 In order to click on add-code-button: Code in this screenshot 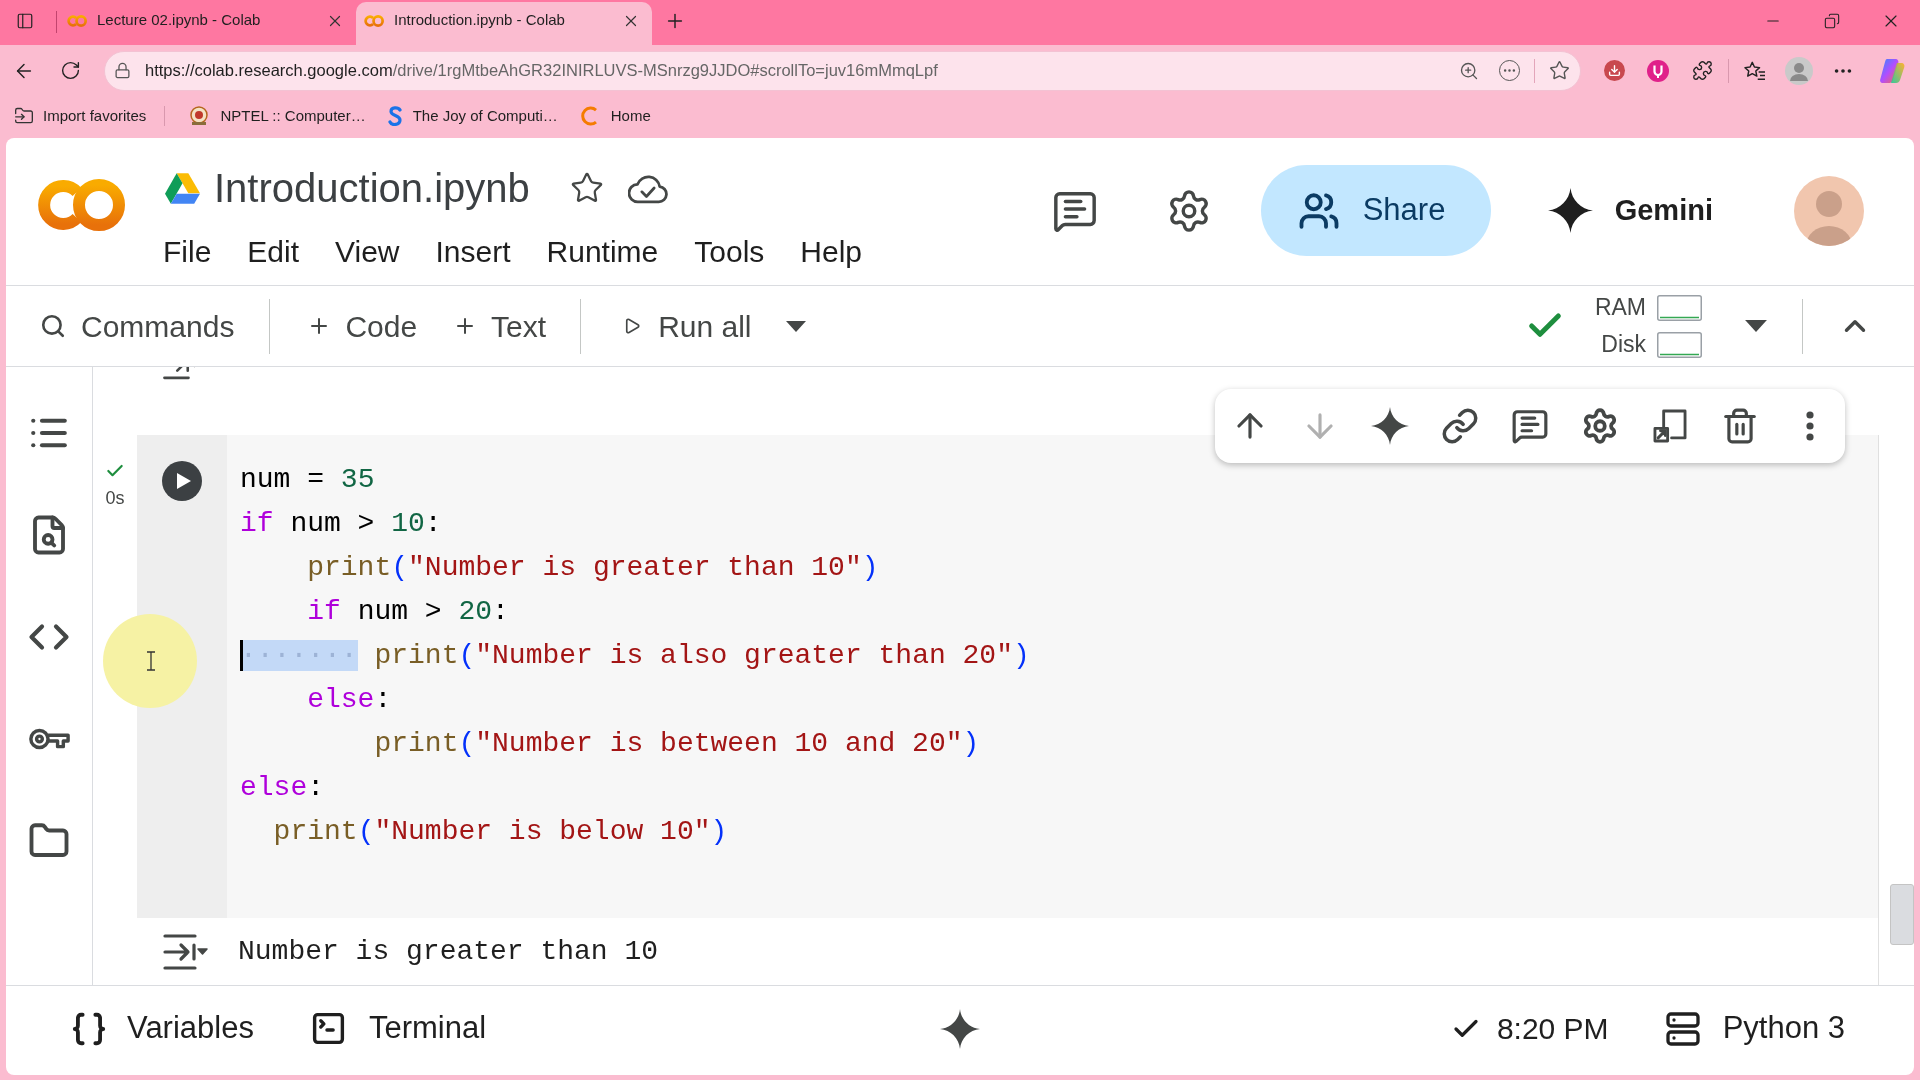, I will do `click(362, 326)`.